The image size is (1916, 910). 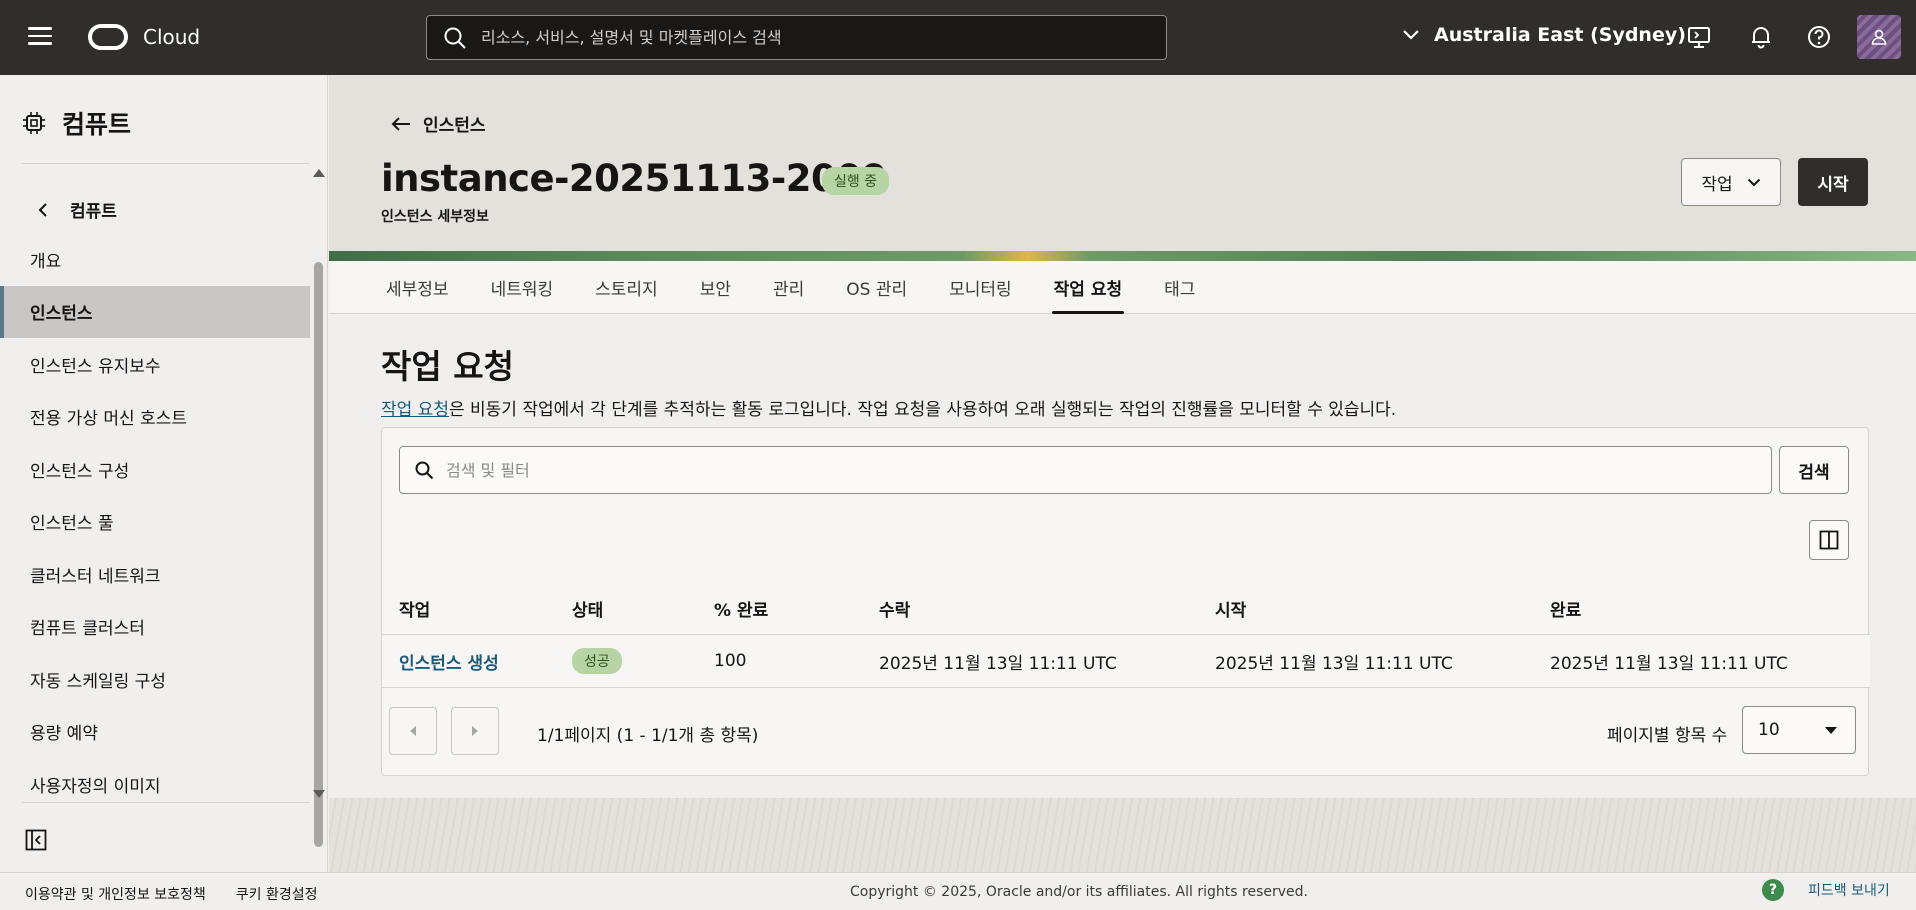 I want to click on status-badge: 실행 중, so click(x=856, y=181).